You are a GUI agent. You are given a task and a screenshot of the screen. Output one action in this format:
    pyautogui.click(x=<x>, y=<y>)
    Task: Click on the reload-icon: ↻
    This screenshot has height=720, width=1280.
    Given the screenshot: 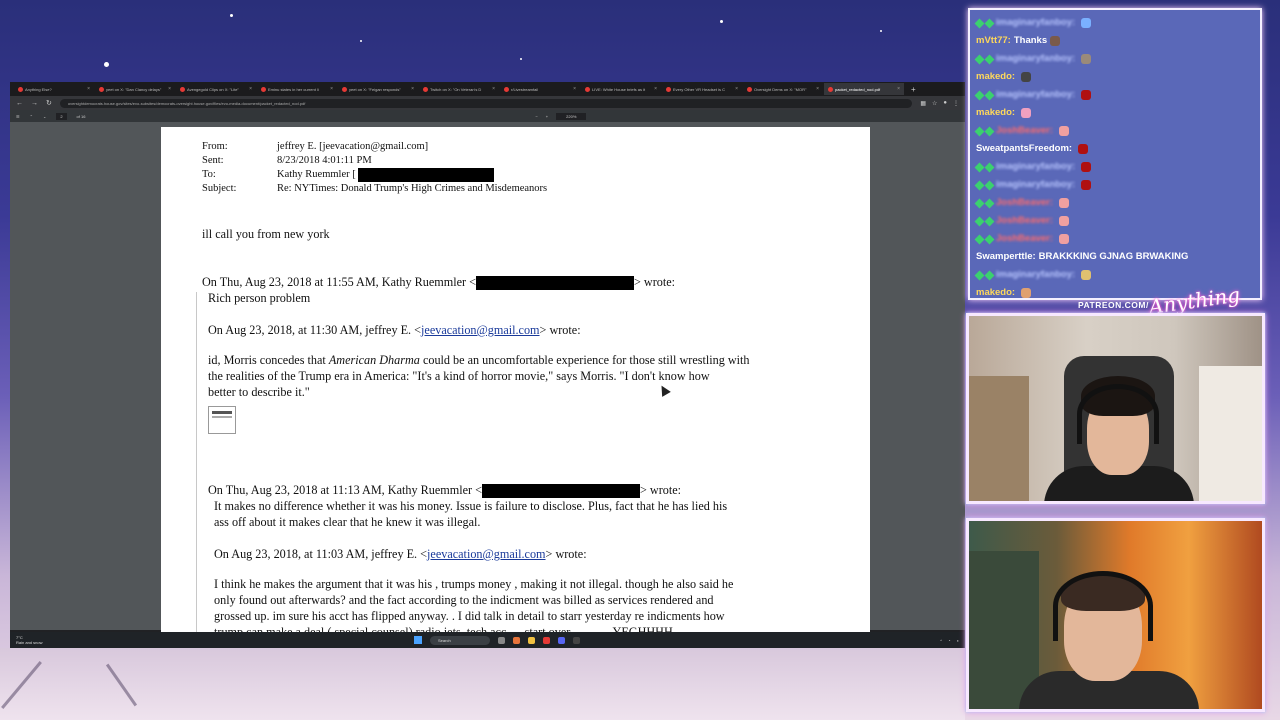 What is the action you would take?
    pyautogui.click(x=49, y=103)
    